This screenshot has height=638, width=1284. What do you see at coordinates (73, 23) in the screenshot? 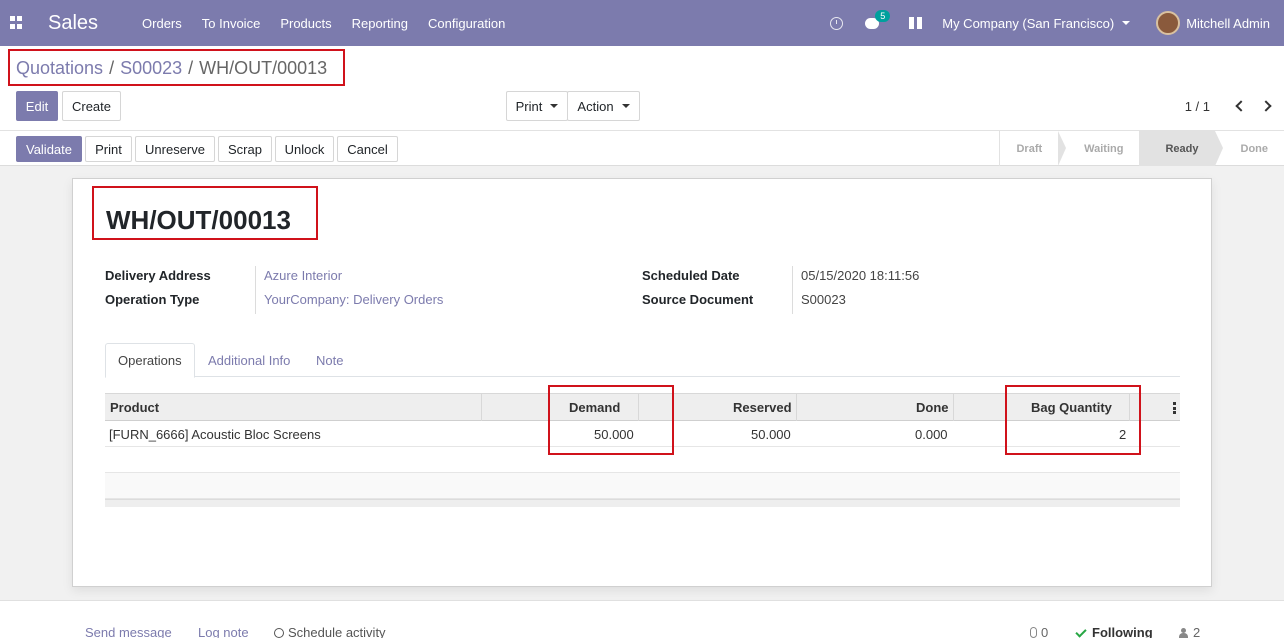
I see `app-name: Sales` at bounding box center [73, 23].